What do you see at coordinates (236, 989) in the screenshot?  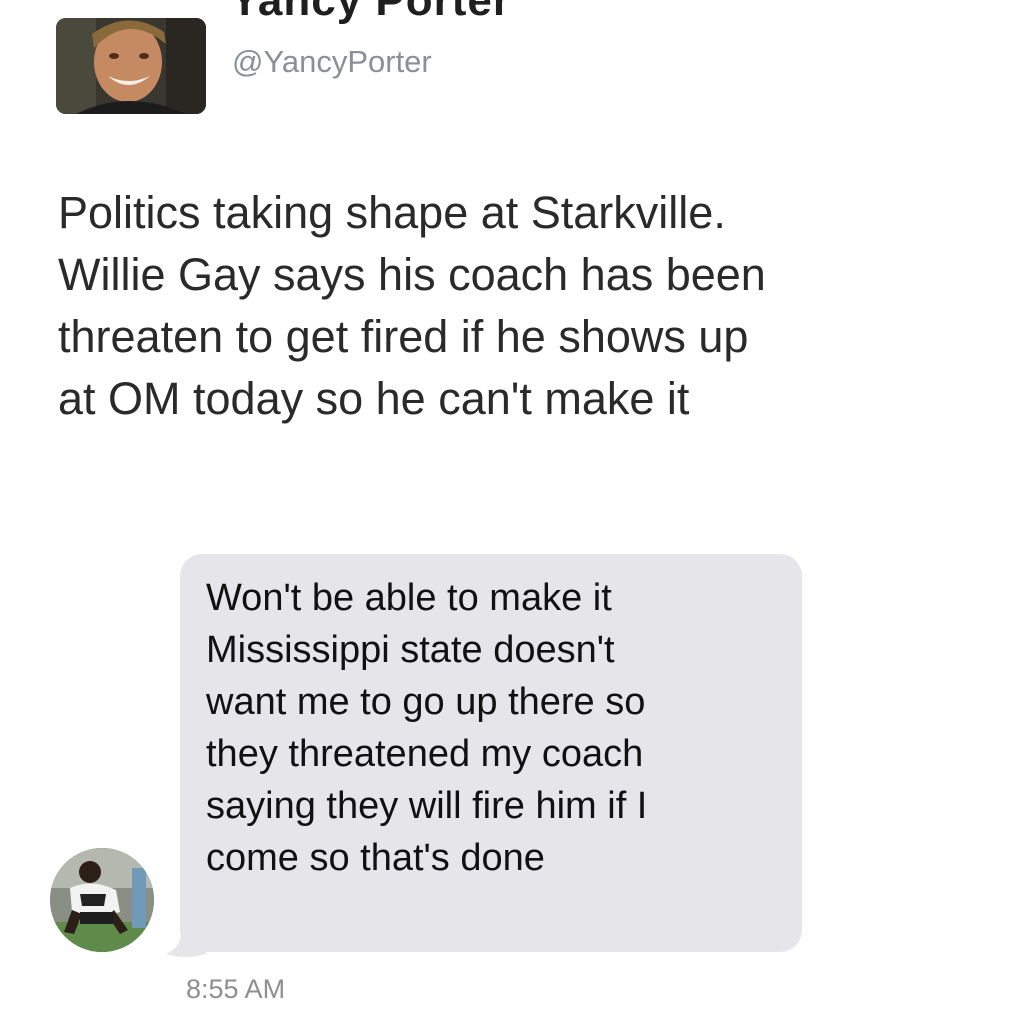 I see `message-timestamp: 8:55 AM` at bounding box center [236, 989].